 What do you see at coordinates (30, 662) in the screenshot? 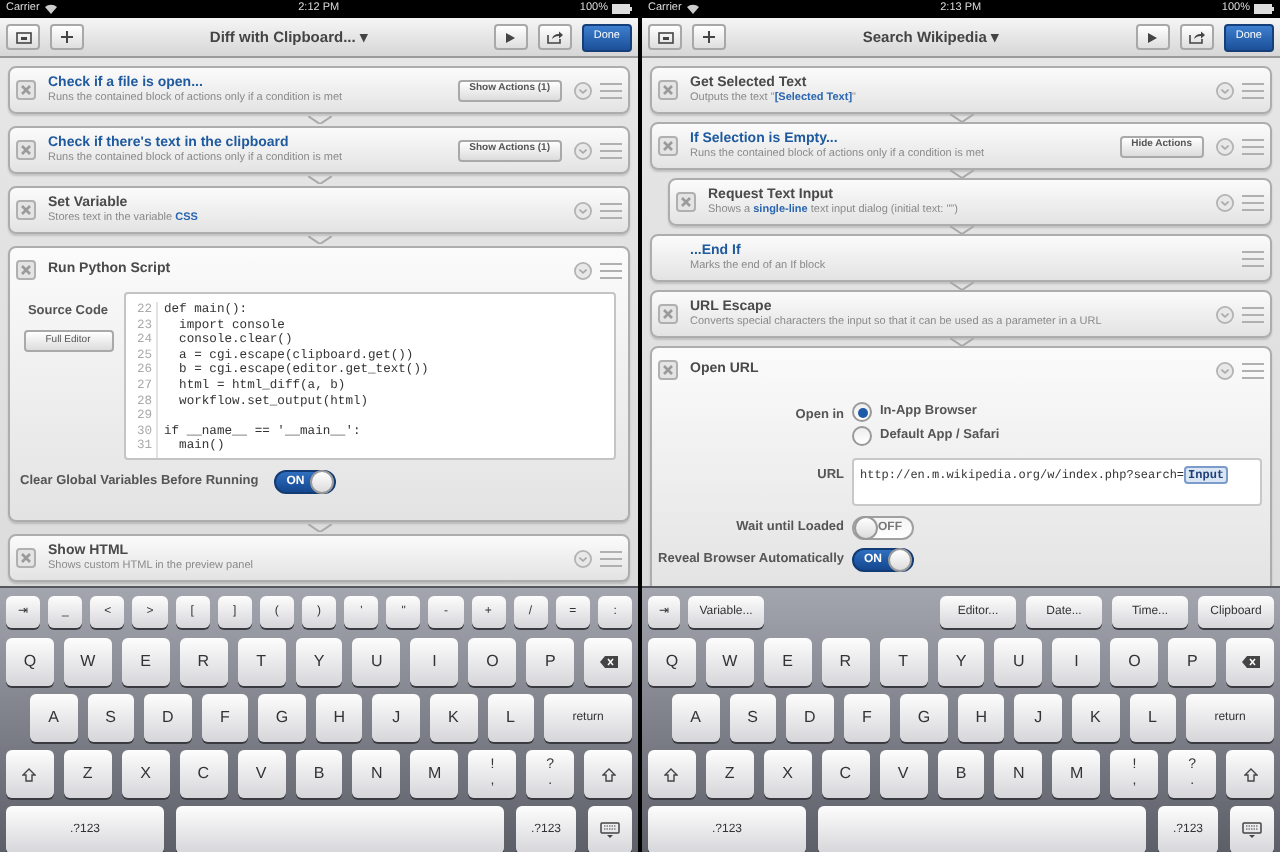
I see `key: Q` at bounding box center [30, 662].